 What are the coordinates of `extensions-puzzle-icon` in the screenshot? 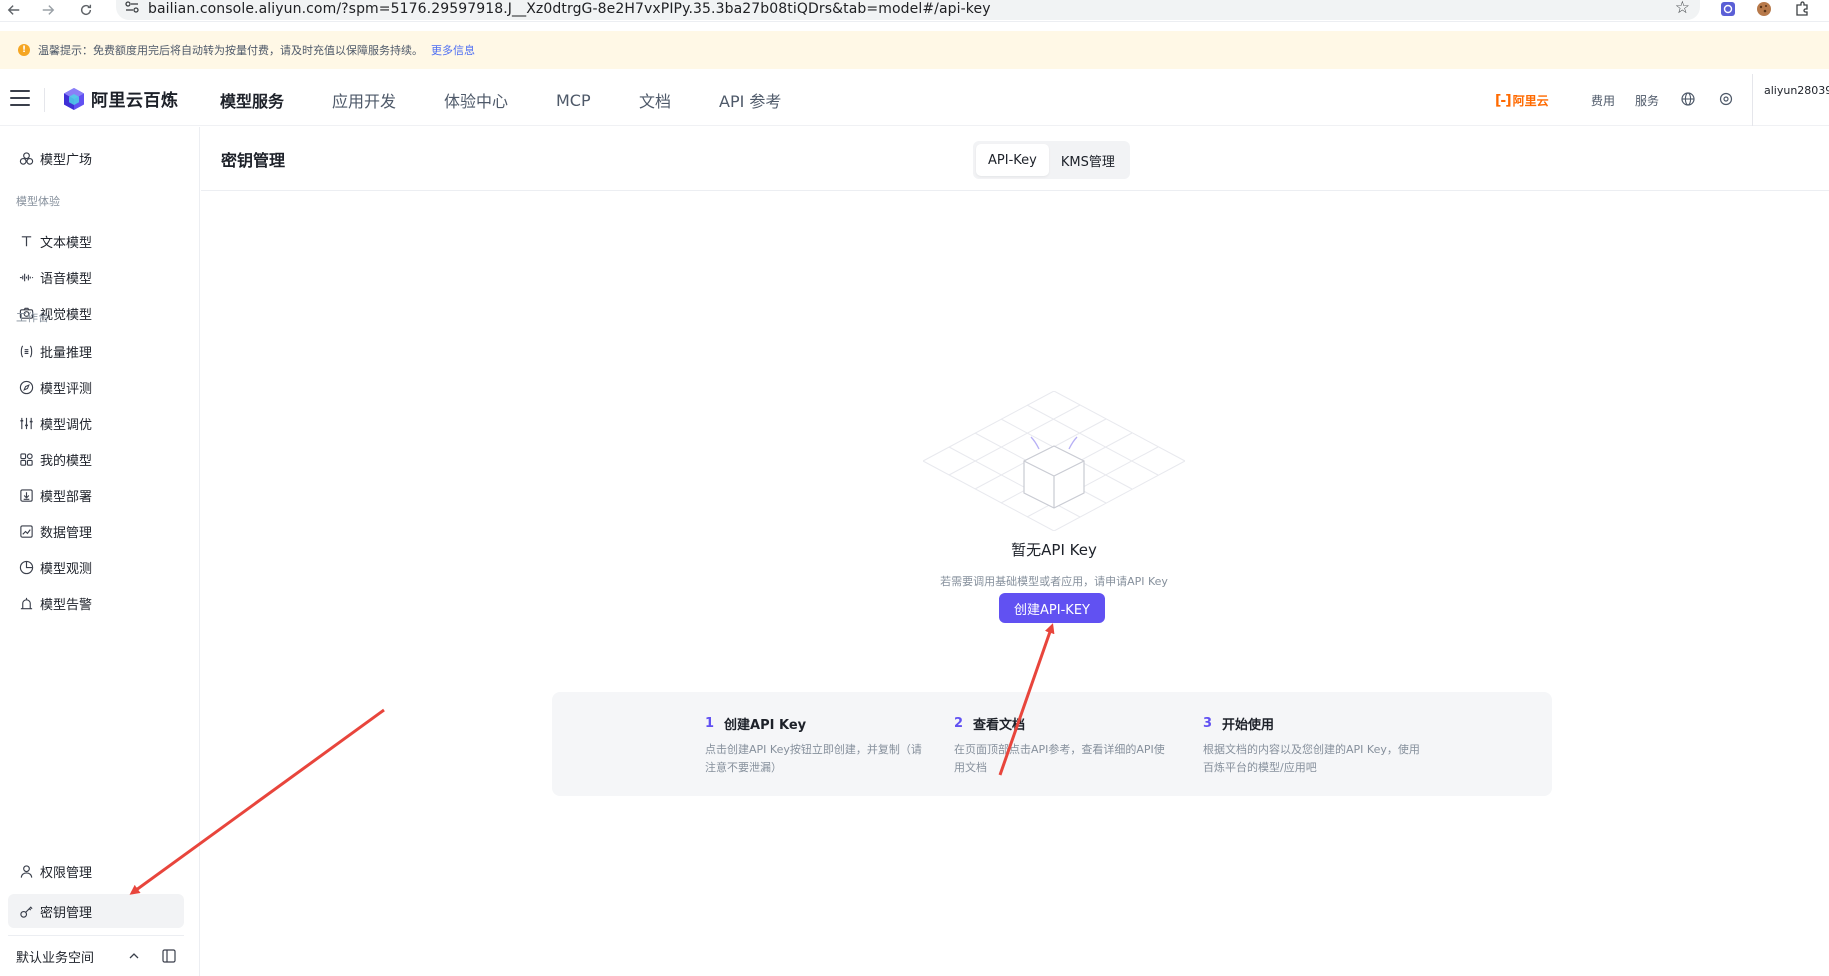 It's located at (1802, 9).